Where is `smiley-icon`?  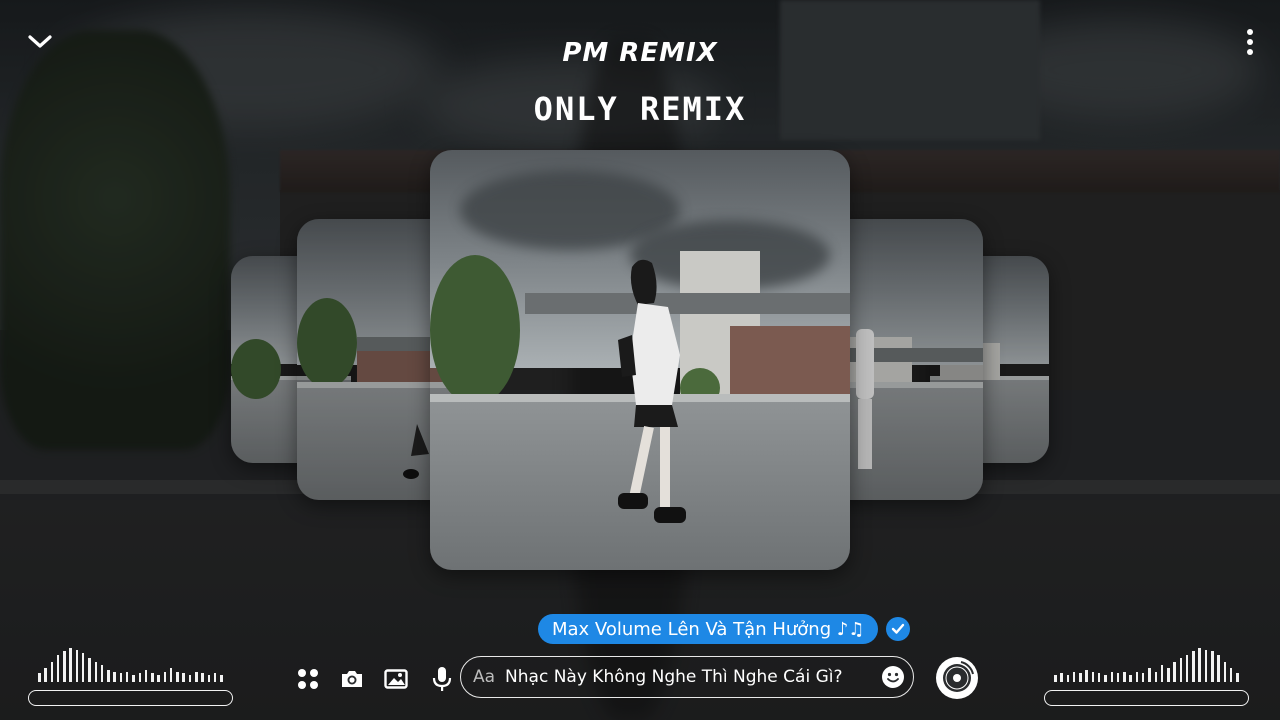 smiley-icon is located at coordinates (893, 677).